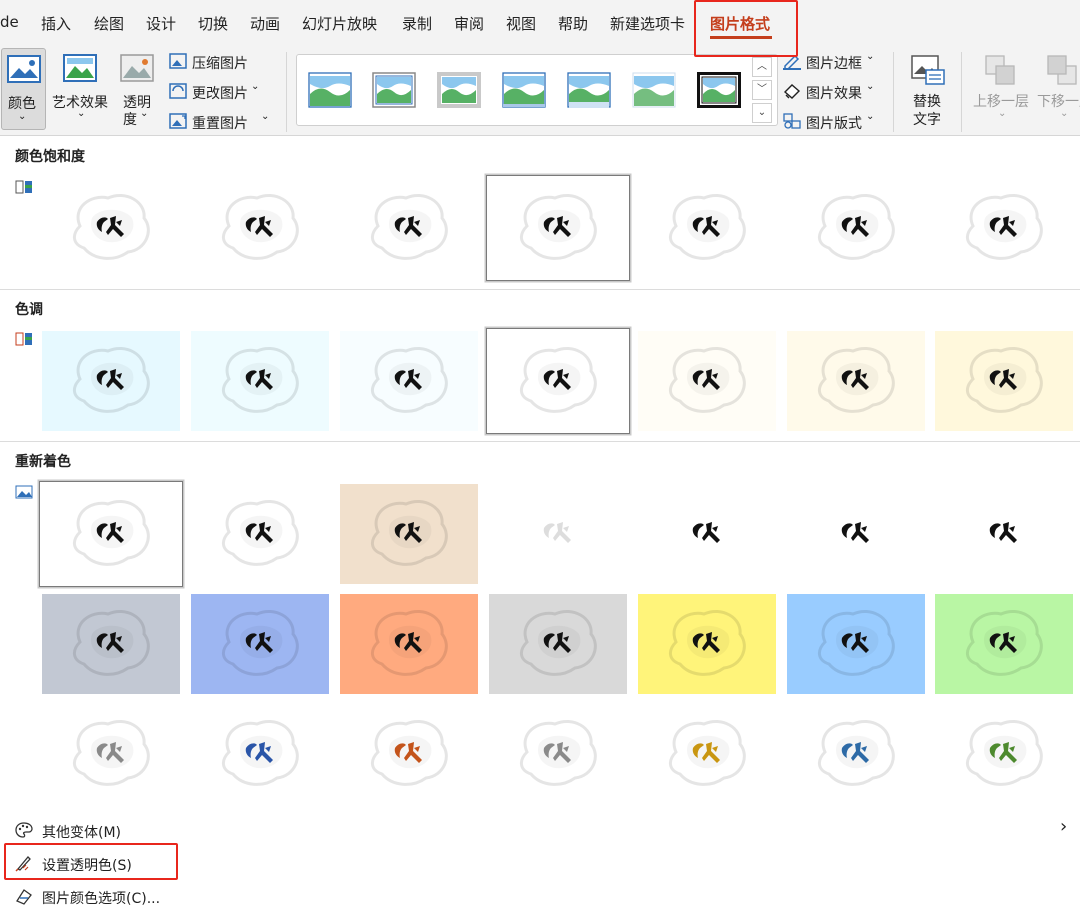 Image resolution: width=1080 pixels, height=914 pixels. I want to click on send-backward-label: 下移一层, so click(1058, 101).